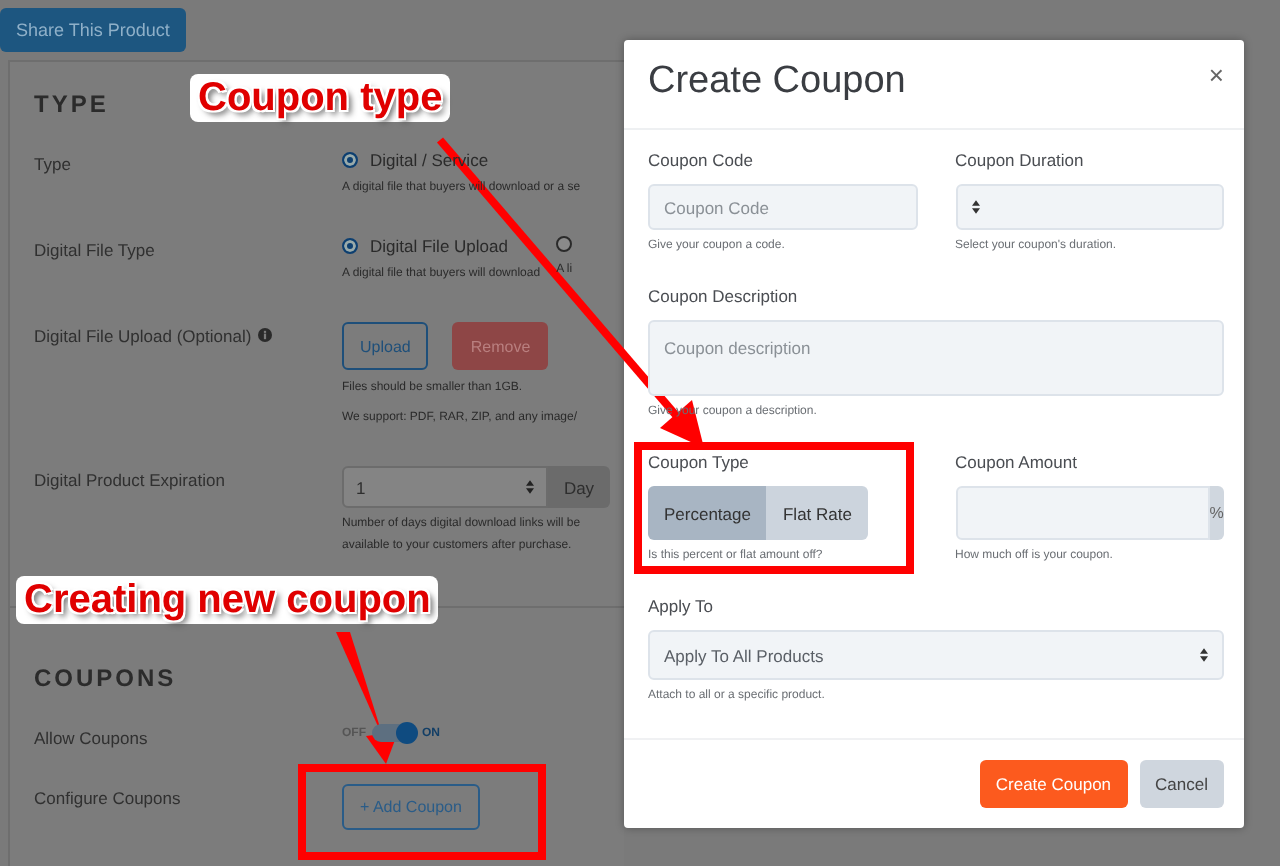  I want to click on field-label: Configure Coupons, so click(107, 798).